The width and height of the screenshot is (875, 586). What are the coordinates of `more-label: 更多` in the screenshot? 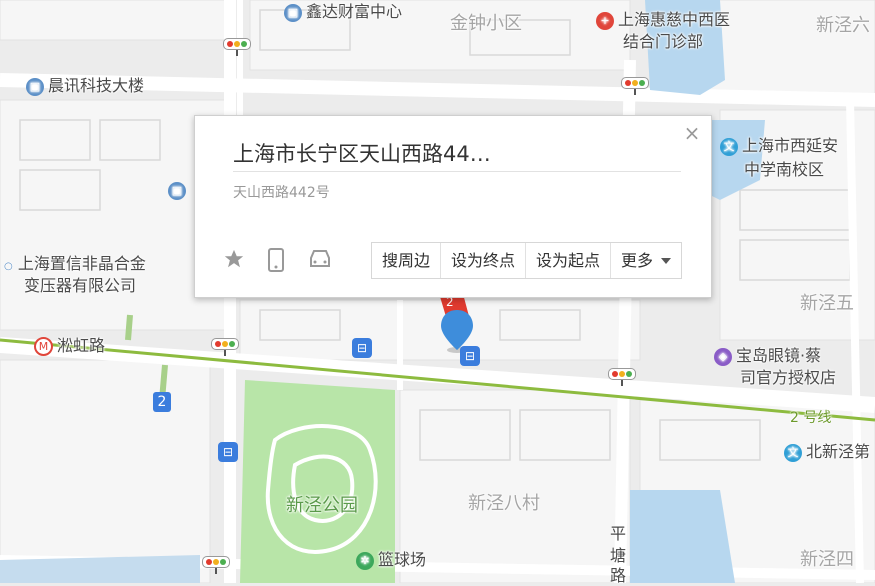 It's located at (637, 260).